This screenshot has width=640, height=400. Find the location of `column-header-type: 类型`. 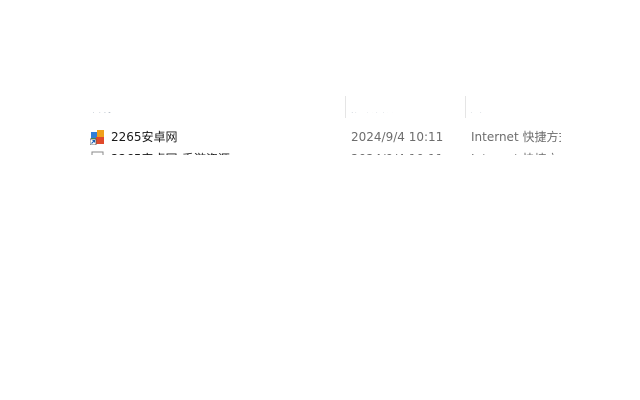

column-header-type: 类型 is located at coordinates (482, 115).